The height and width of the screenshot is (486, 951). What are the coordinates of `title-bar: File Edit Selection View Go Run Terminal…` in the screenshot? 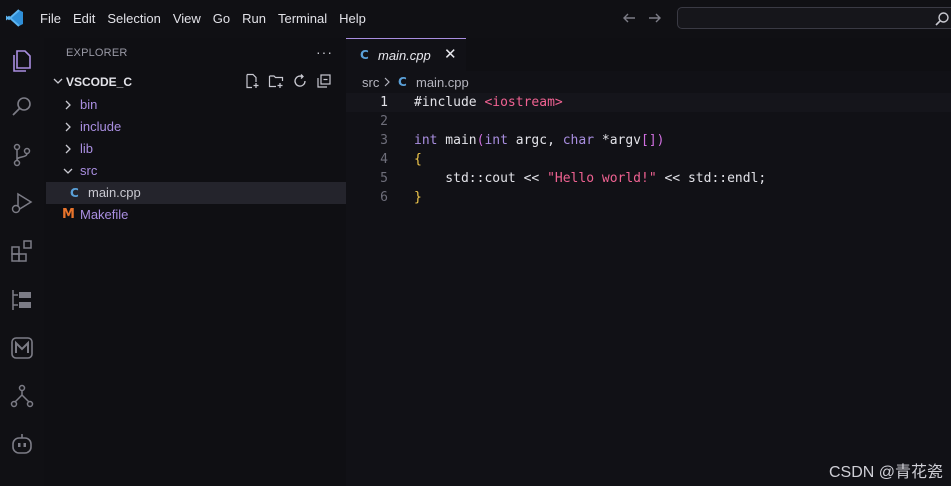 It's located at (475, 19).